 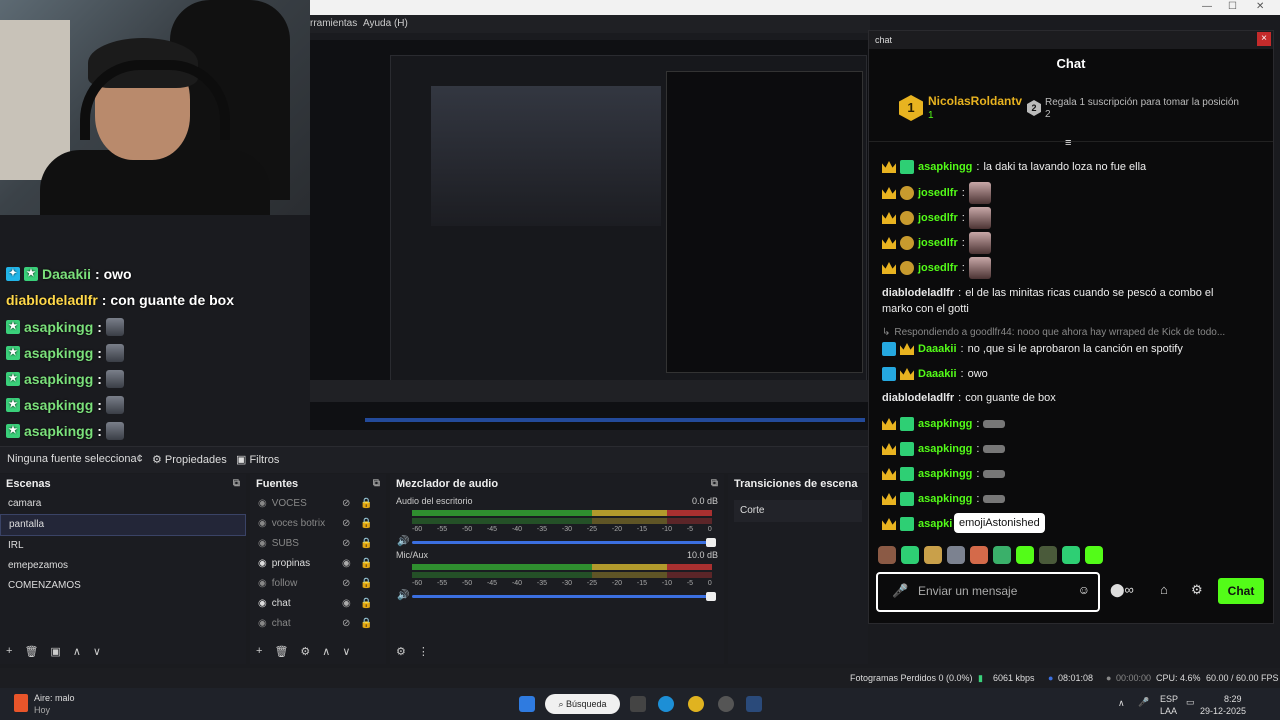 What do you see at coordinates (123, 546) in the screenshot?
I see `scene-item: IRL` at bounding box center [123, 546].